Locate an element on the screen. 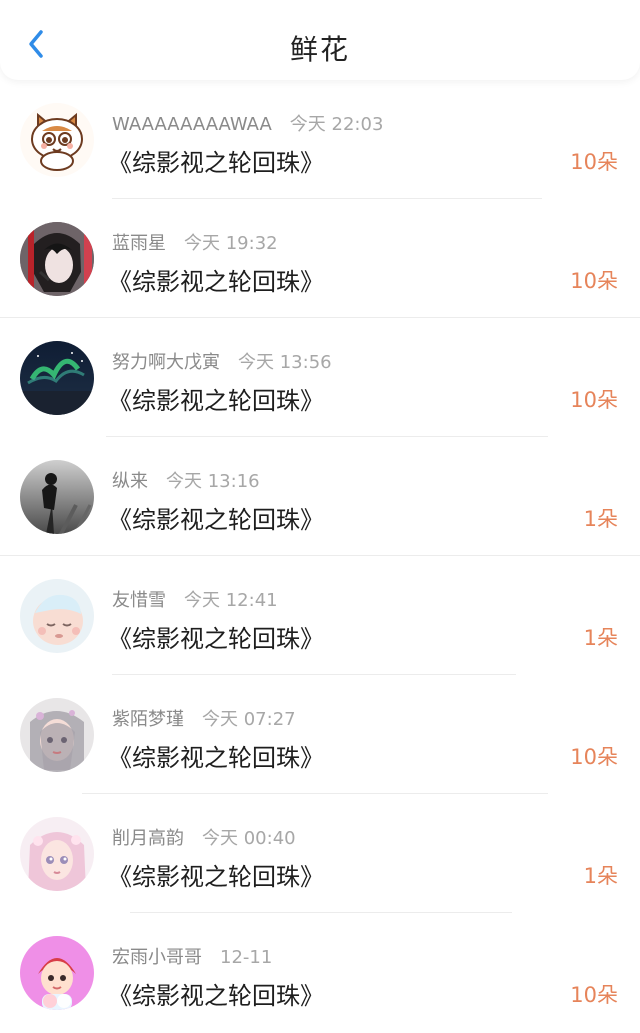 The height and width of the screenshot is (1033, 640). username: 友惜雪 is located at coordinates (139, 600).